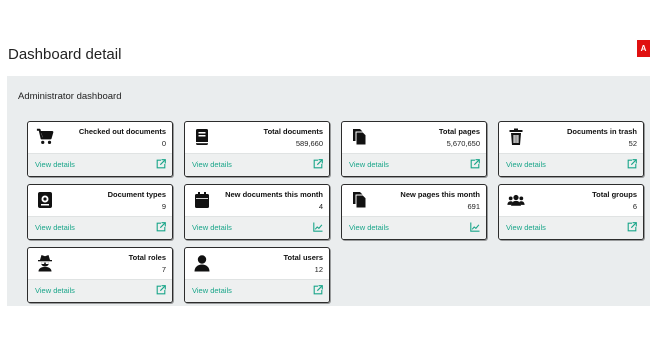 Image resolution: width=650 pixels, height=350 pixels. I want to click on card-value: 9, so click(163, 206).